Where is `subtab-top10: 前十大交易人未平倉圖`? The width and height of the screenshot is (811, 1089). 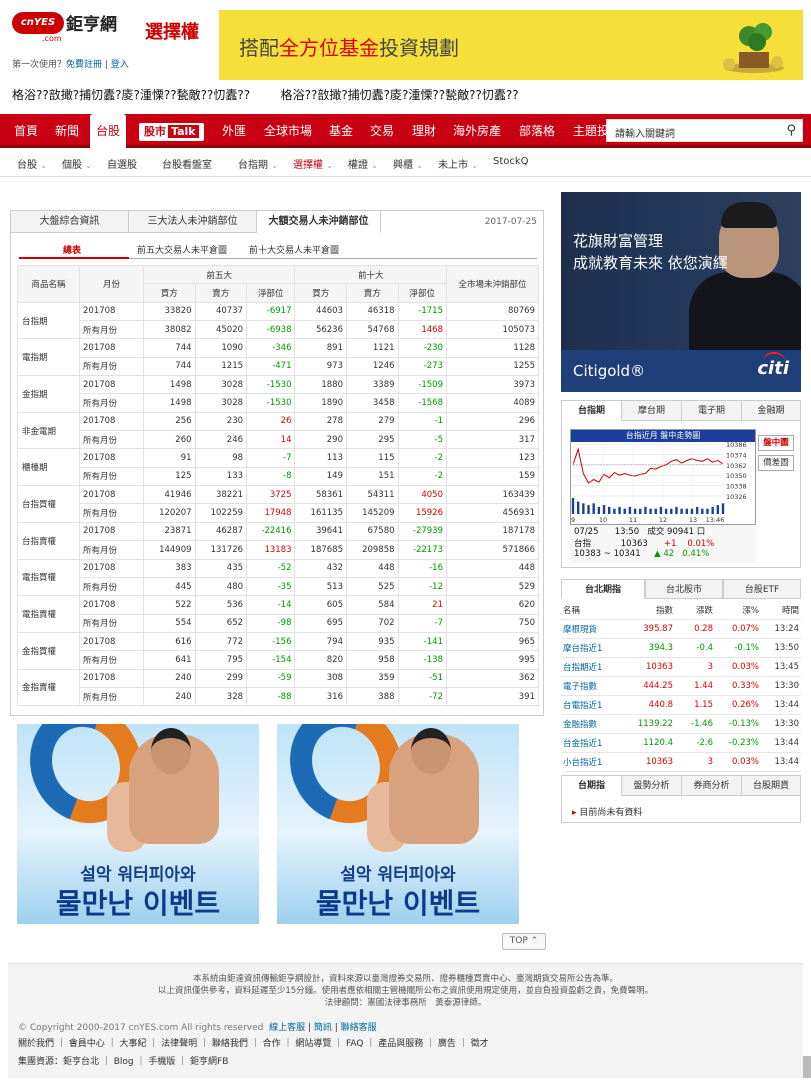 subtab-top10: 前十大交易人未平倉圖 is located at coordinates (294, 249).